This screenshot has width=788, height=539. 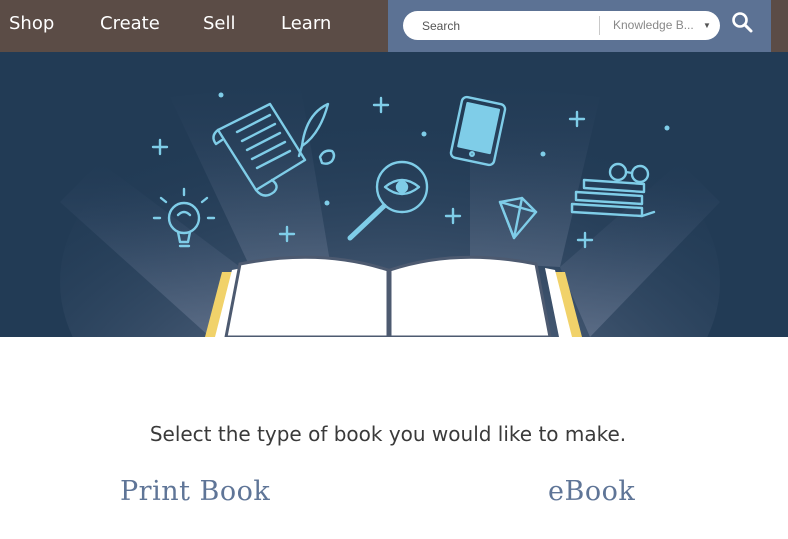 I want to click on ebook-option: eBook, so click(x=591, y=494).